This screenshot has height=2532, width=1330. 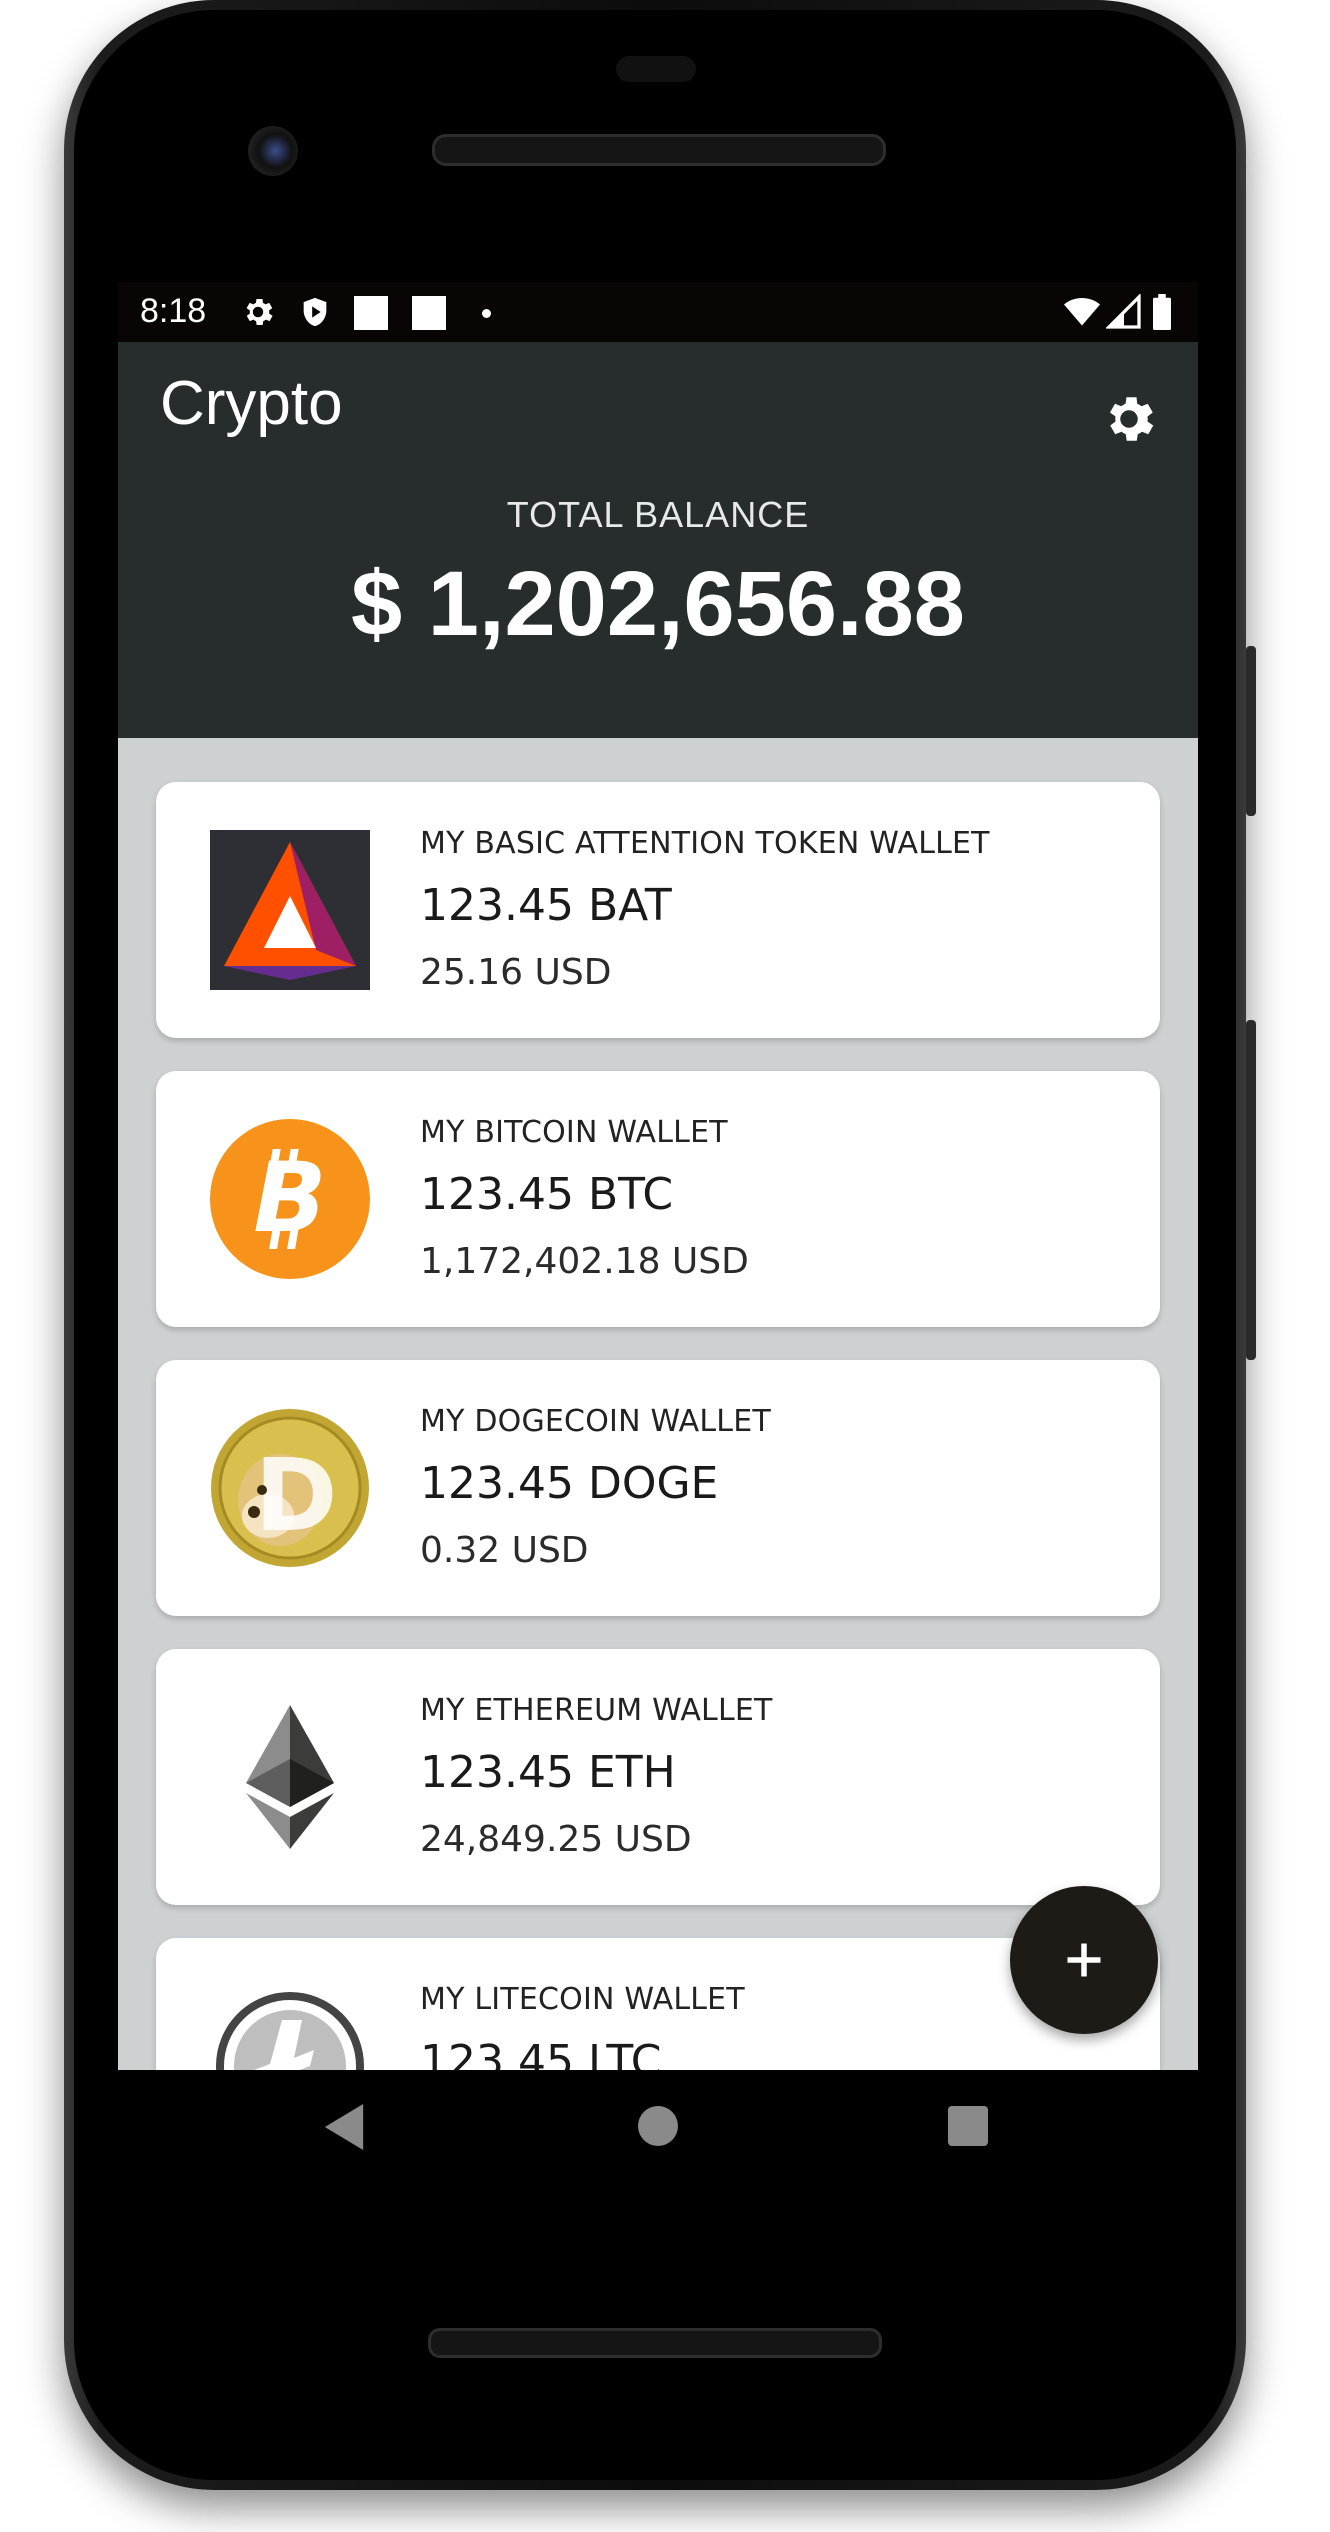 What do you see at coordinates (584, 1261) in the screenshot?
I see `wallet-usd-value: 1,172,402.18 USD` at bounding box center [584, 1261].